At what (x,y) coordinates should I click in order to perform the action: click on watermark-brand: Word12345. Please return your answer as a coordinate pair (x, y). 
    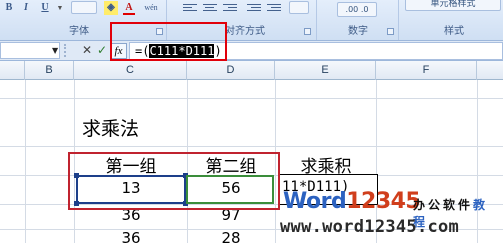
    Looking at the image, I should click on (352, 201).